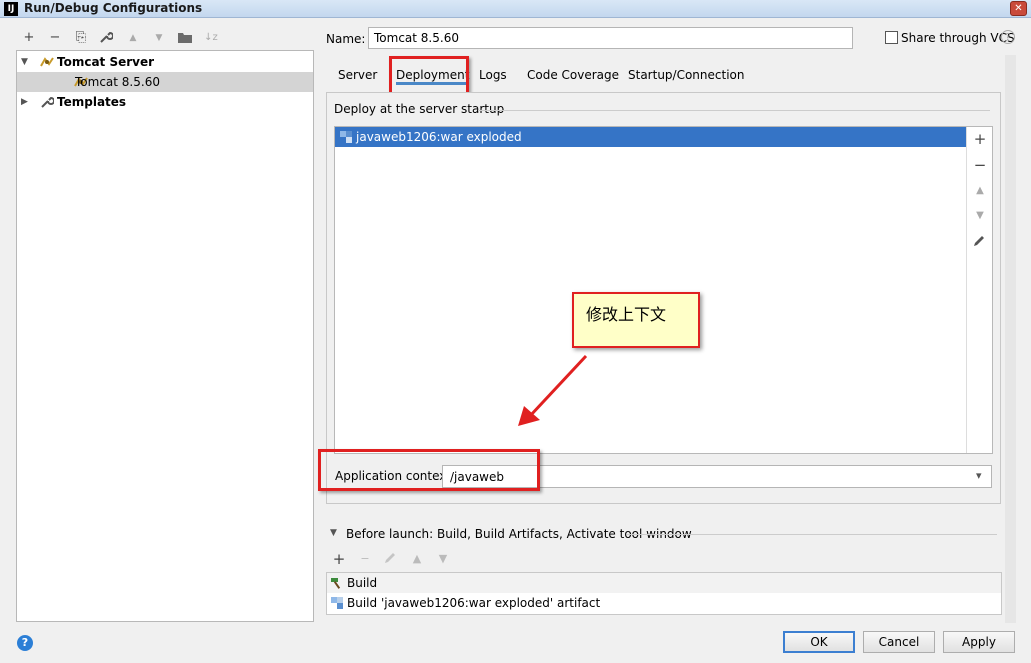 Image resolution: width=1031 pixels, height=663 pixels. What do you see at coordinates (686, 75) in the screenshot?
I see `tab-startup-connection: Startup/Connection` at bounding box center [686, 75].